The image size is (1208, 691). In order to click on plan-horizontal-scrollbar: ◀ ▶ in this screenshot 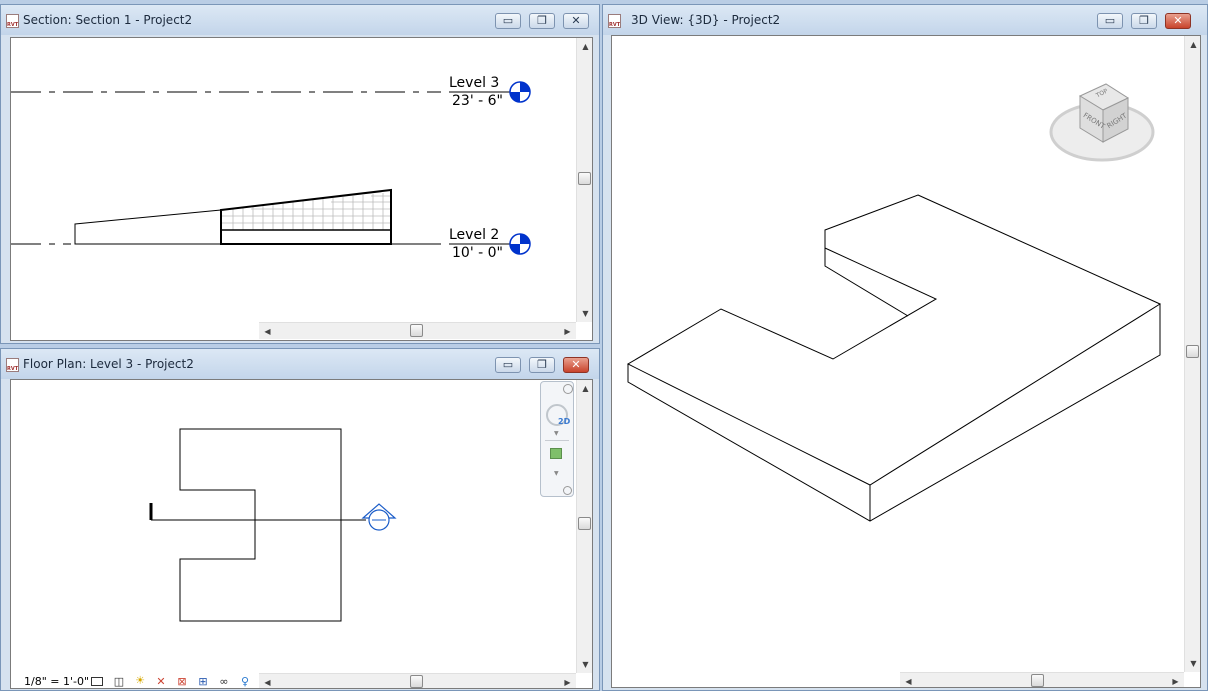, I will do `click(417, 680)`.